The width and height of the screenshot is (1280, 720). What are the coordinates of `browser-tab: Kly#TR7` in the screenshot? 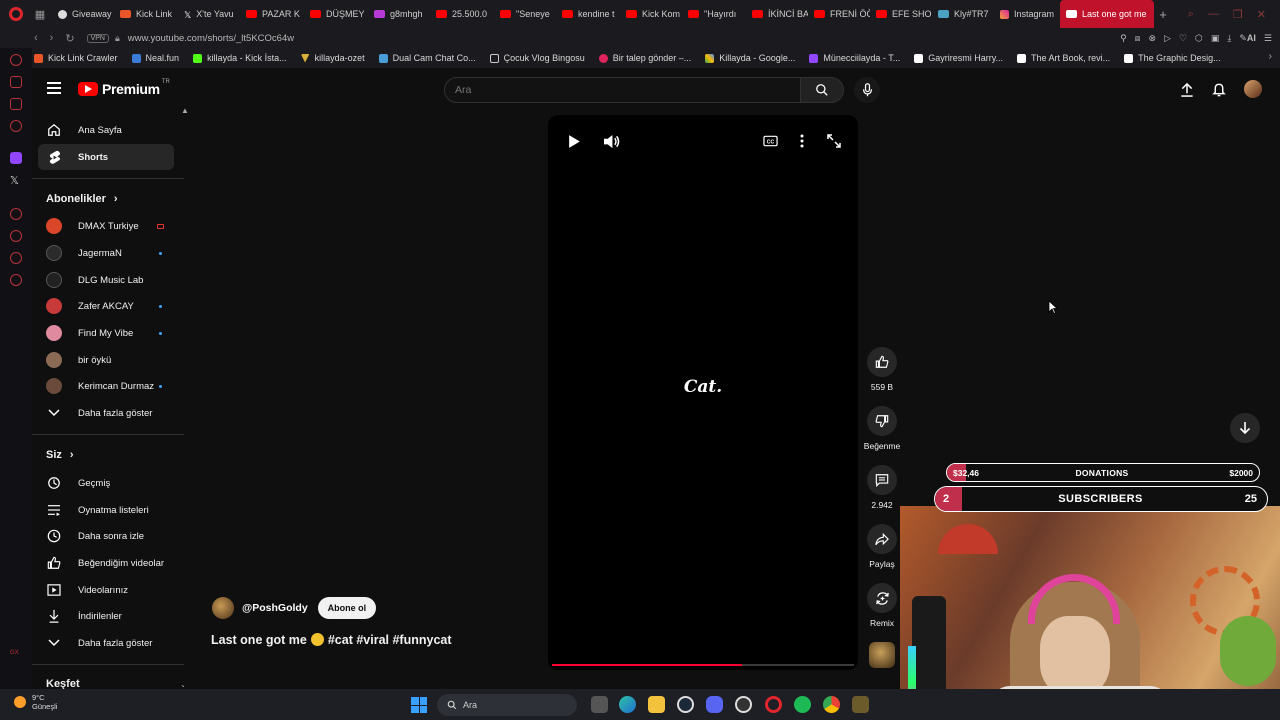 It's located at (963, 14).